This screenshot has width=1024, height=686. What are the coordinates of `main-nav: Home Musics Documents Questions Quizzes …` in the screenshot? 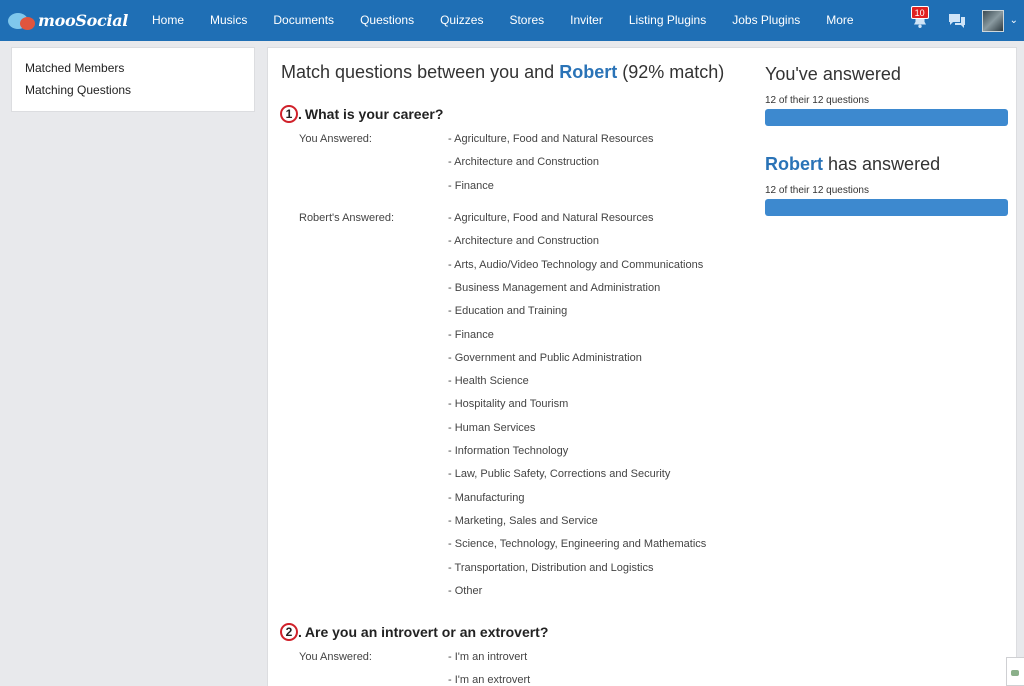 It's located at (503, 20).